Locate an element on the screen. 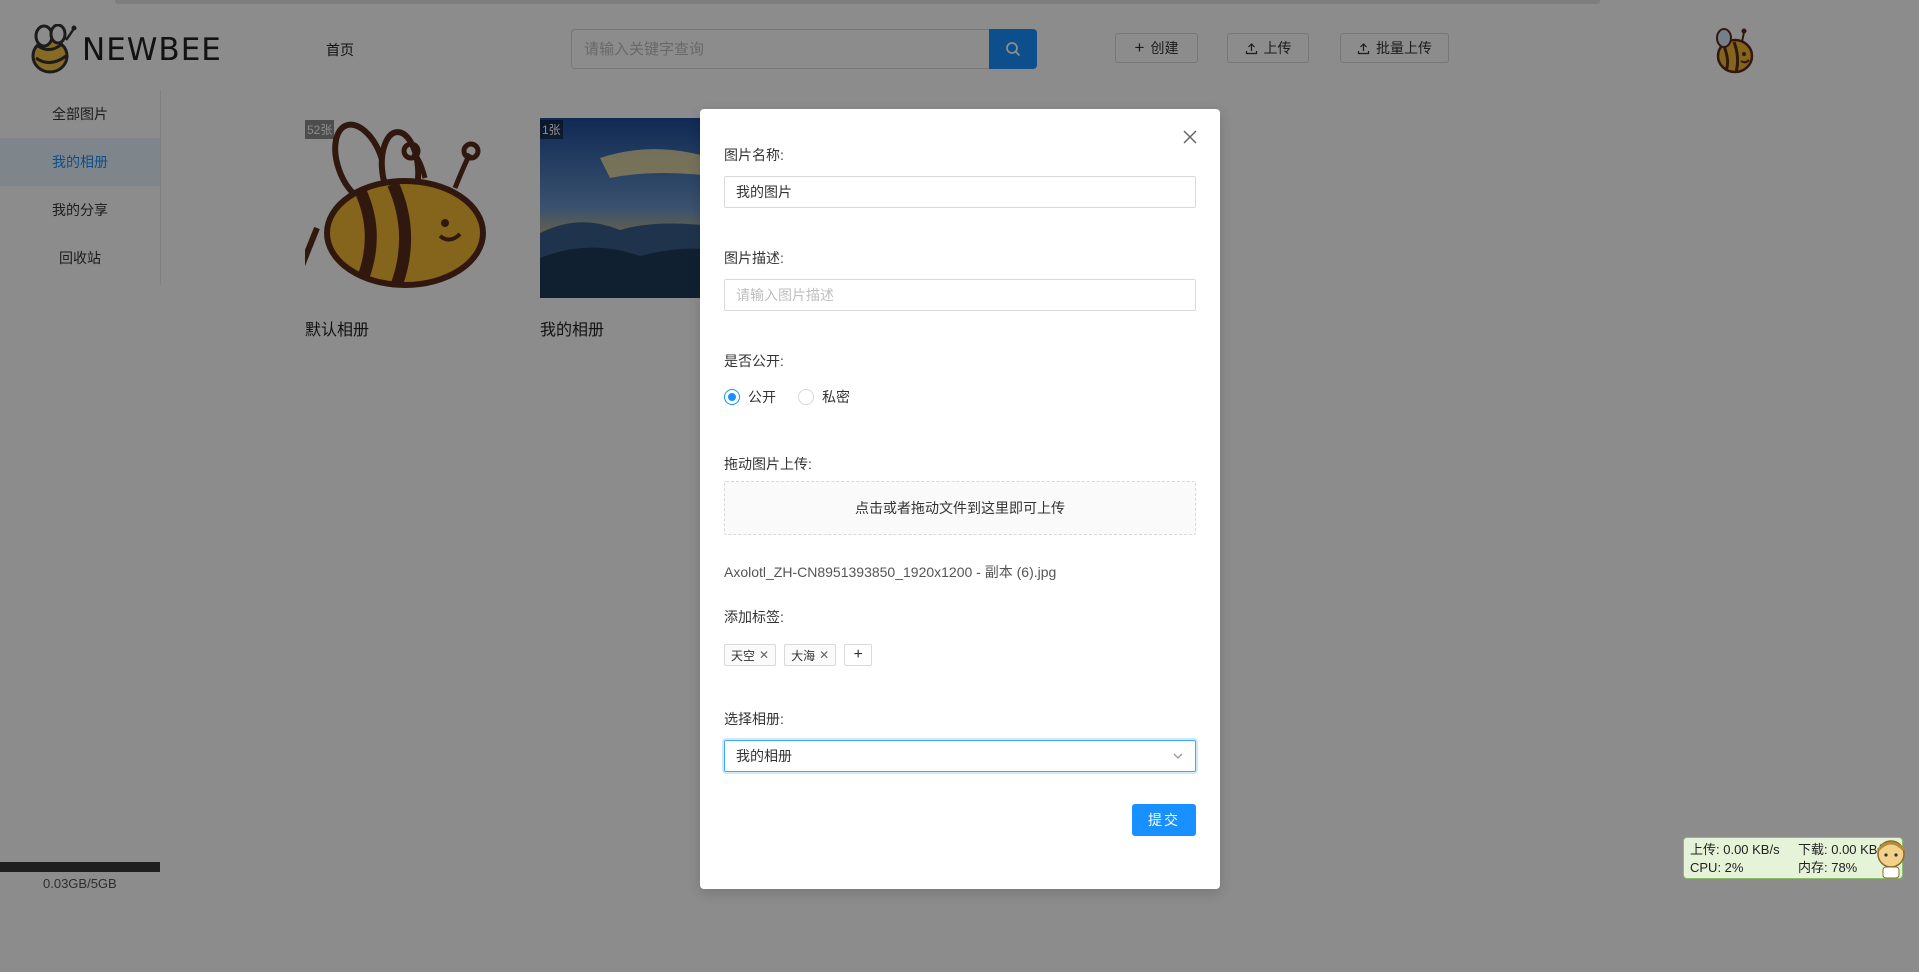 This screenshot has height=972, width=1919. plus-icon: + is located at coordinates (858, 654).